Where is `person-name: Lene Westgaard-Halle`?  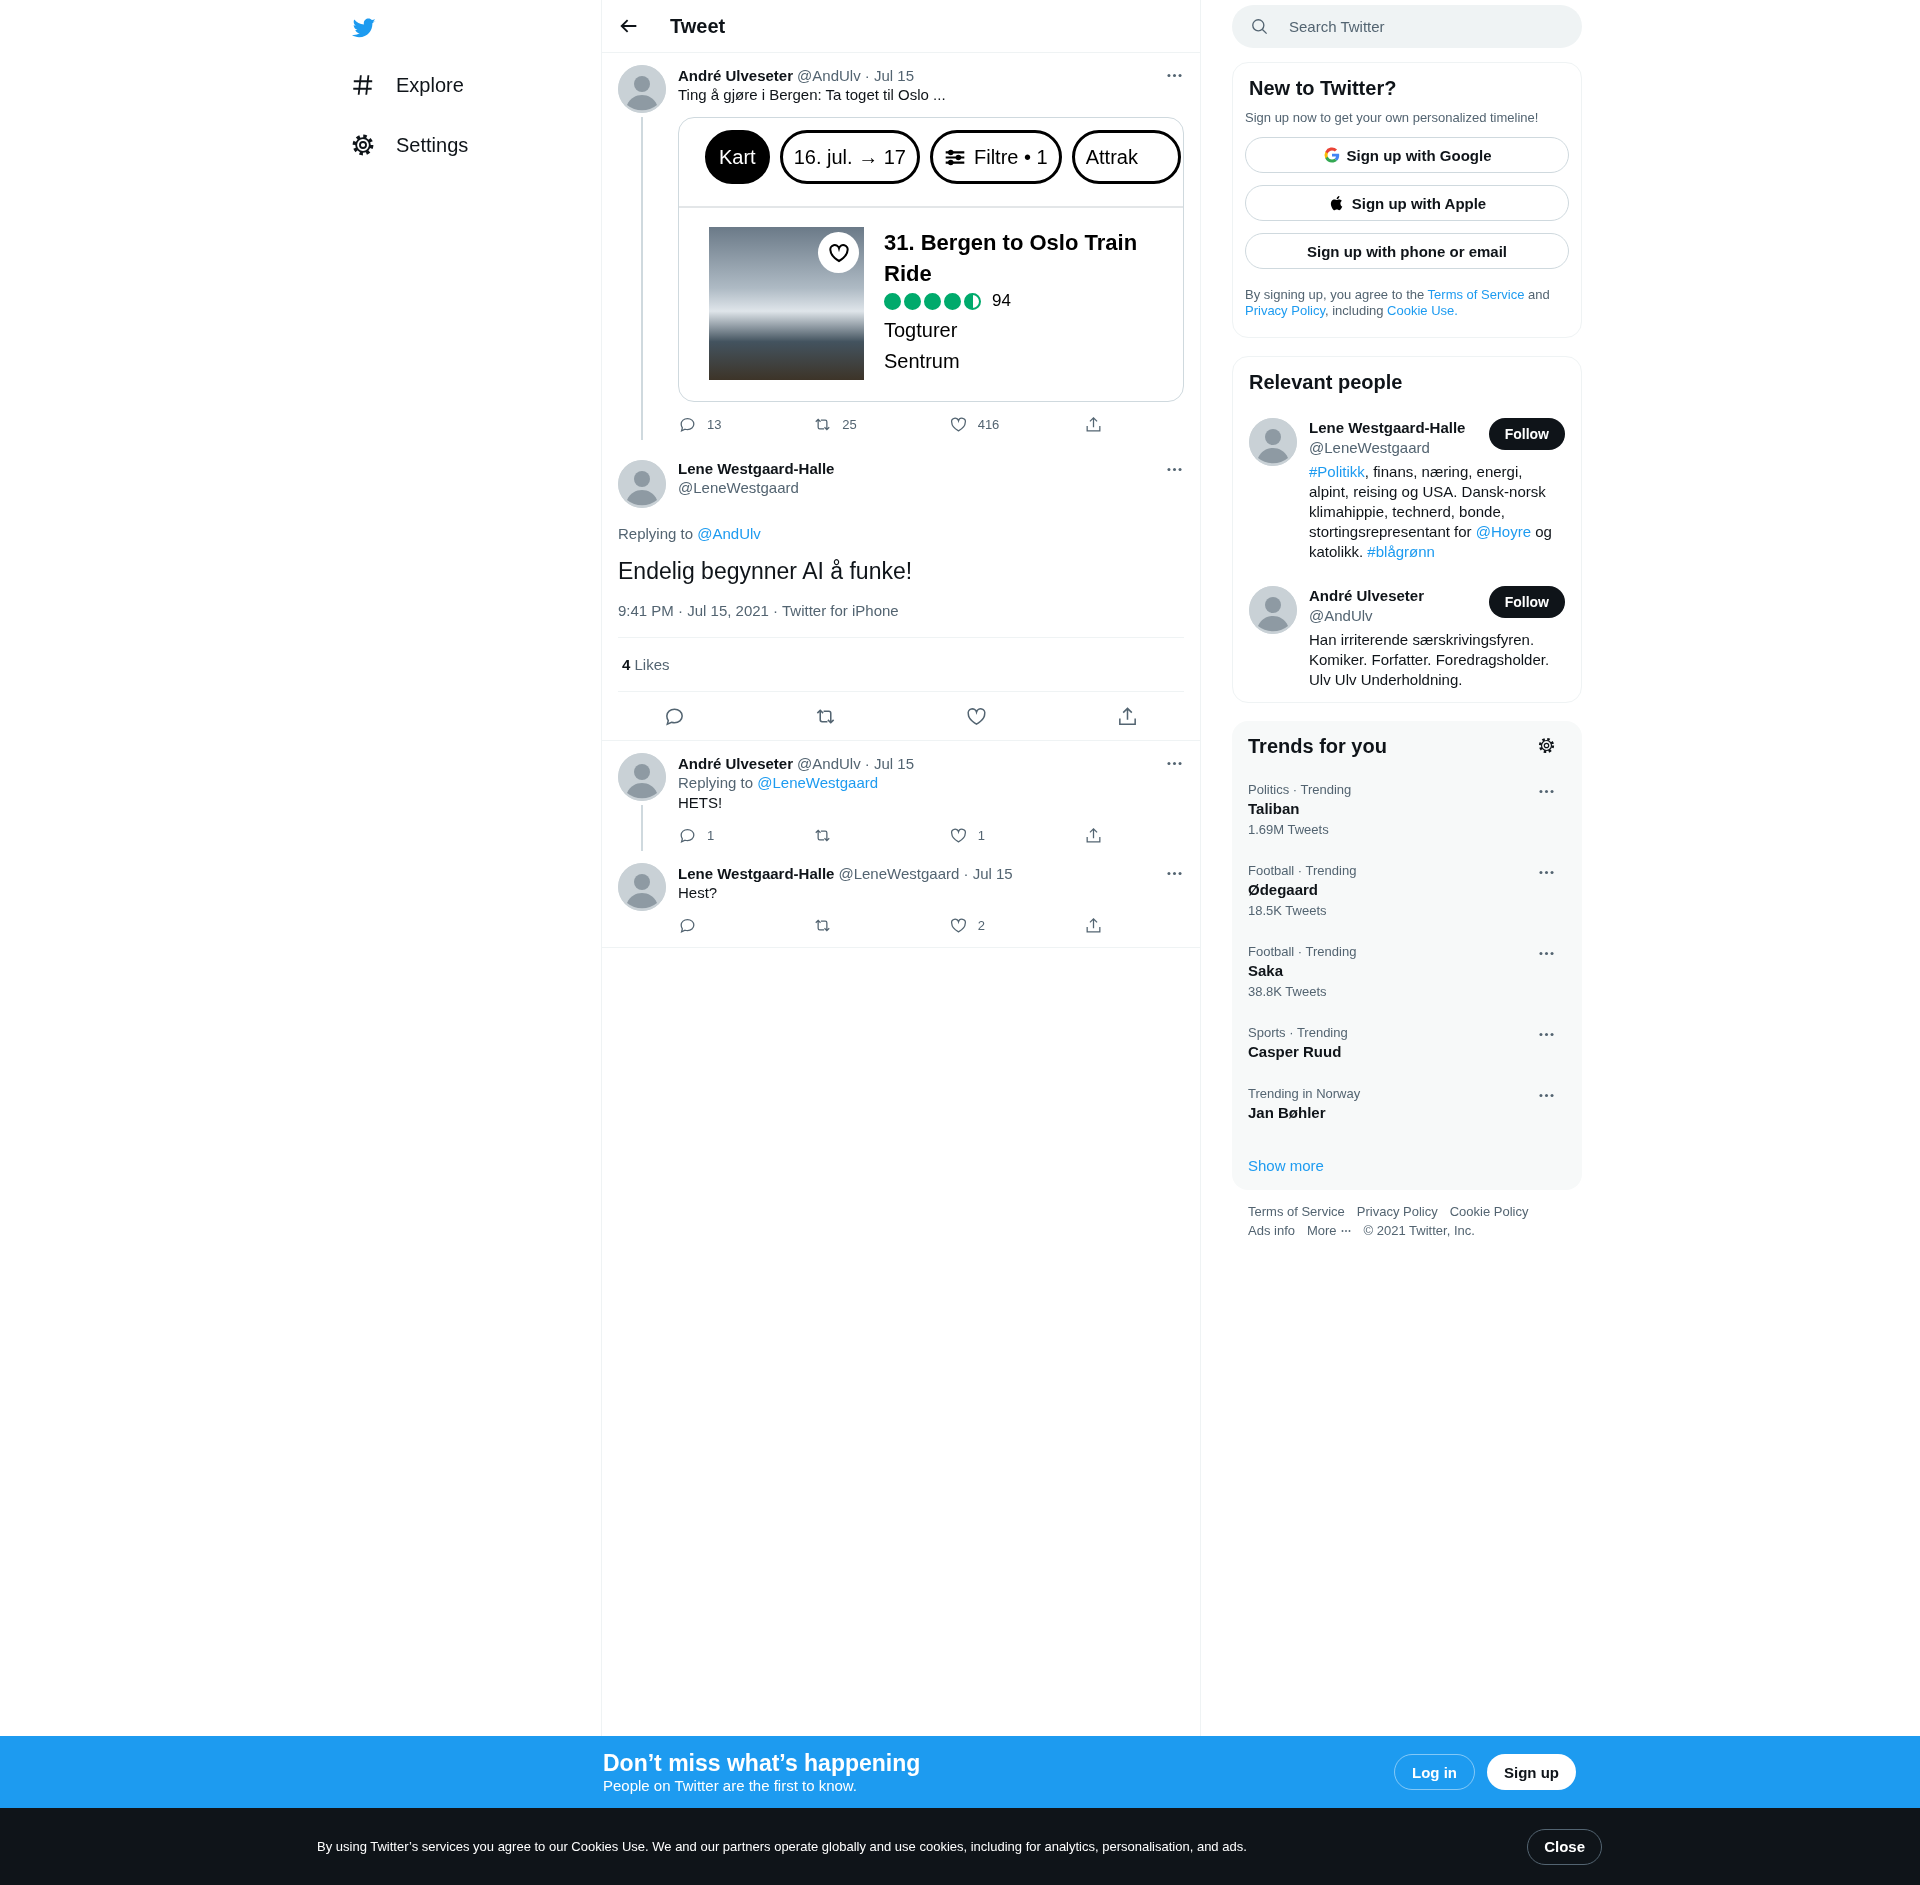 person-name: Lene Westgaard-Halle is located at coordinates (1387, 428).